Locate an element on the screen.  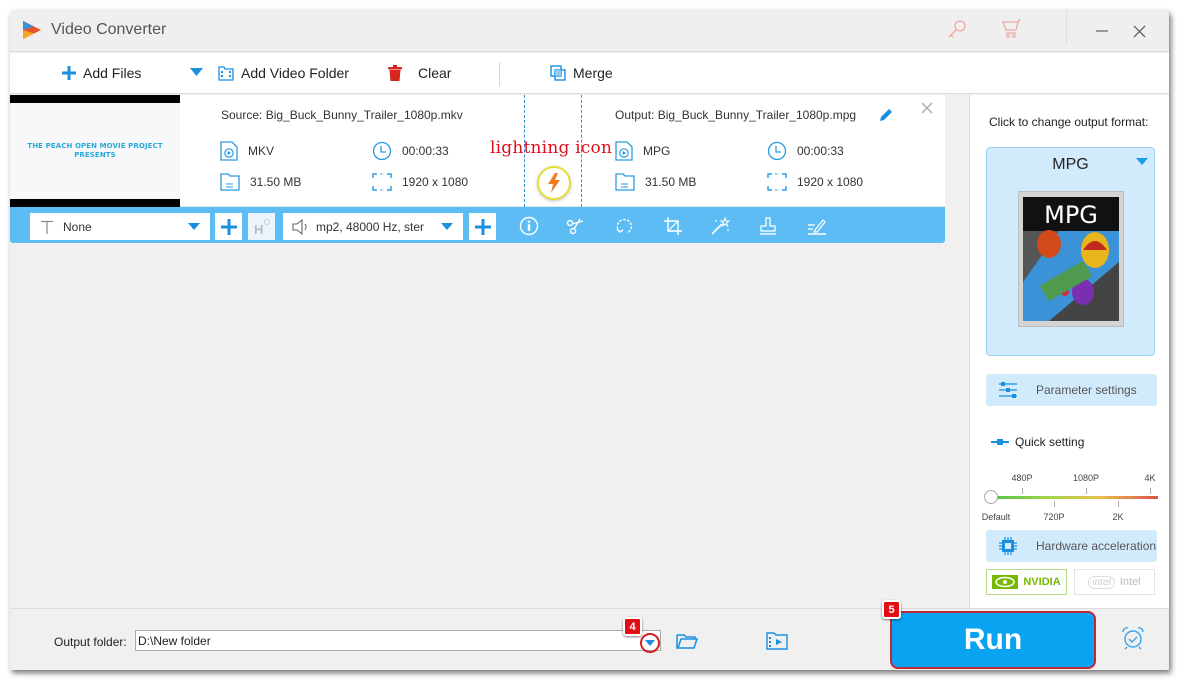
folder-open-icon is located at coordinates (687, 641).